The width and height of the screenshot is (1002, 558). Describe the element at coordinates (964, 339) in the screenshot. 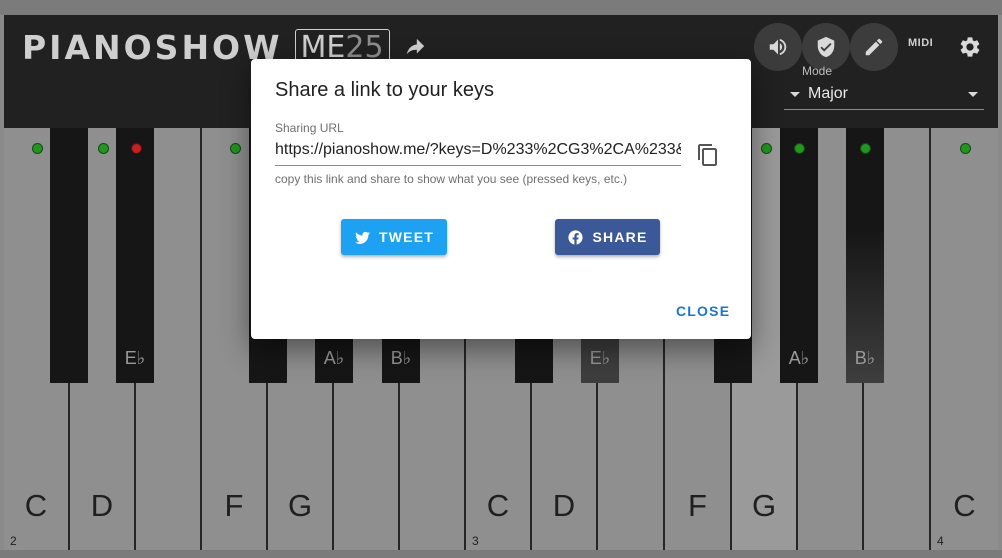

I see `white-key: C4` at that location.